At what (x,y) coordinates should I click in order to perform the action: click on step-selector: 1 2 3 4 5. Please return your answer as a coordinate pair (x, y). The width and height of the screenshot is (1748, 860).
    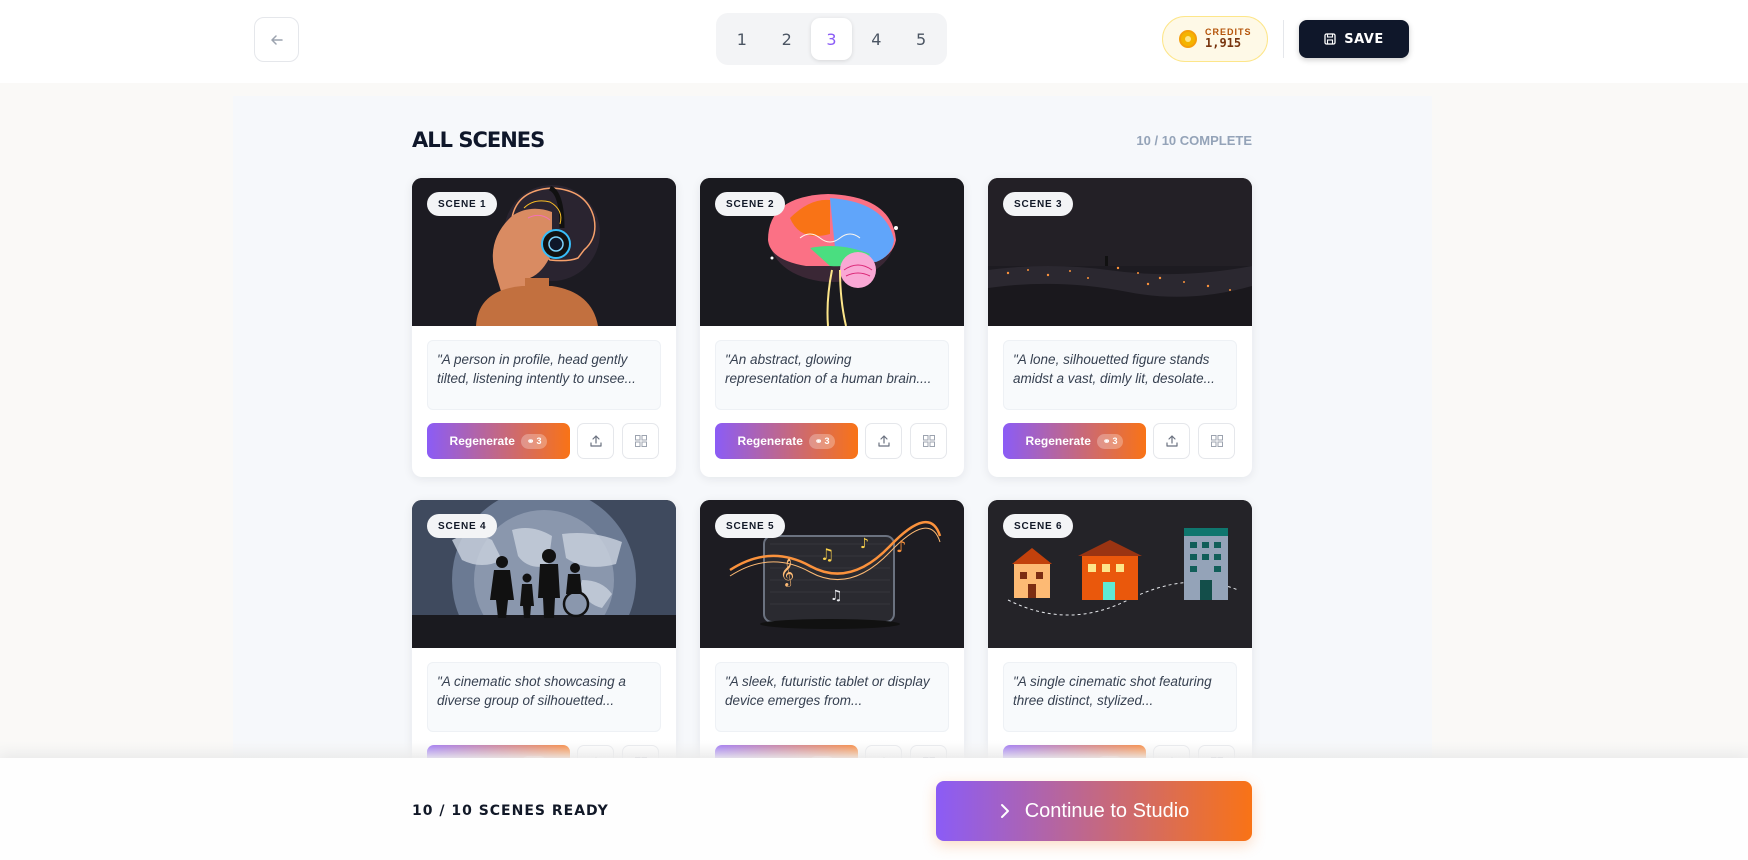
    Looking at the image, I should click on (831, 39).